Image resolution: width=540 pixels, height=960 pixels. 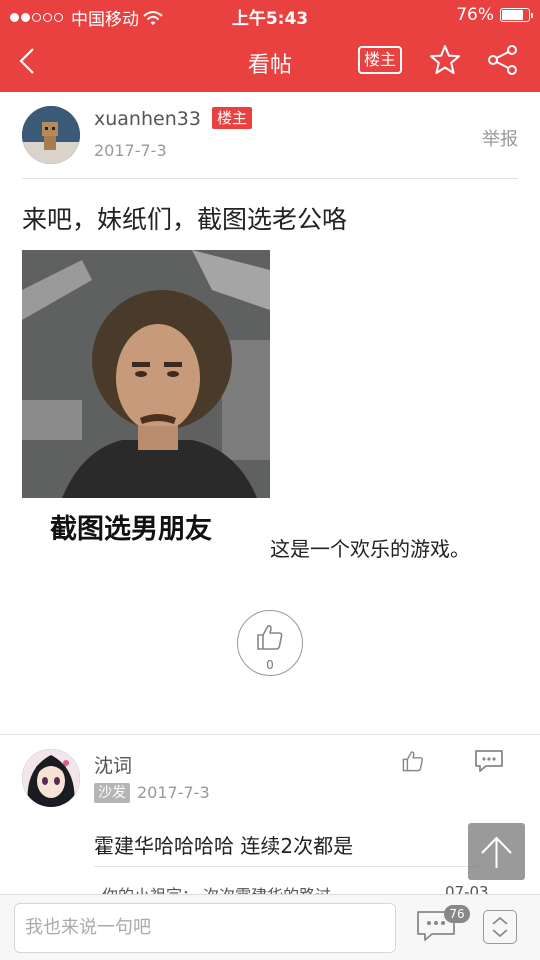 What do you see at coordinates (113, 764) in the screenshot?
I see `reply-author: 沈词` at bounding box center [113, 764].